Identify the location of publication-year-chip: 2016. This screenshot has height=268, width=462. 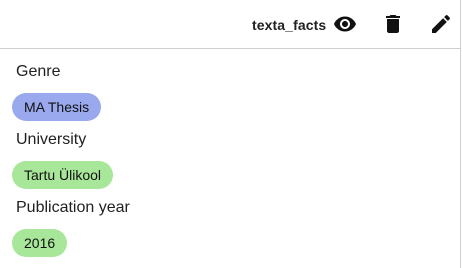
(40, 243).